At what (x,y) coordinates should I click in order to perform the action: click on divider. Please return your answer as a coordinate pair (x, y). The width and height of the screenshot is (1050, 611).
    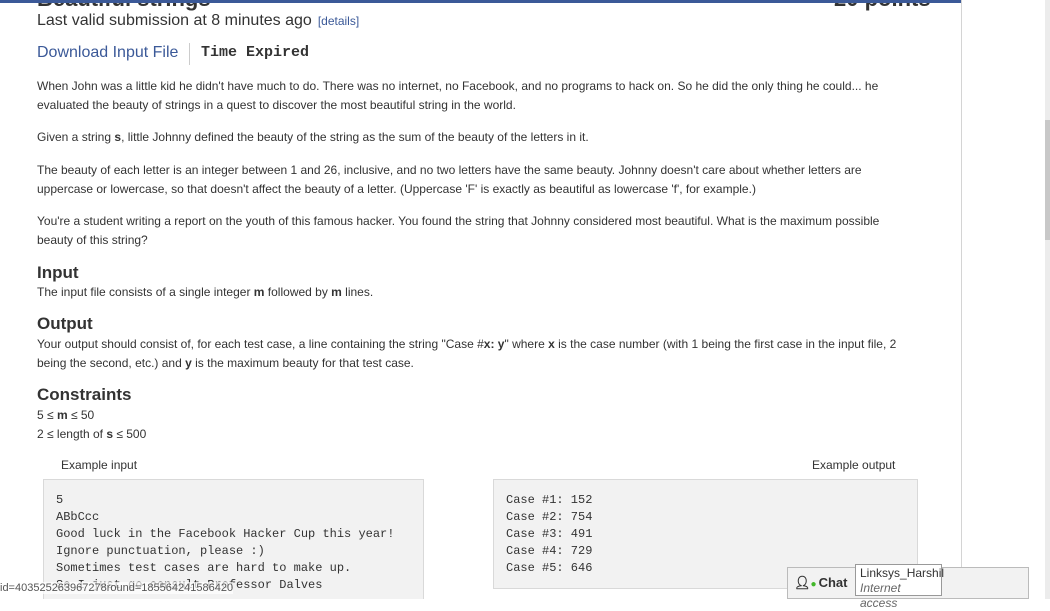
    Looking at the image, I should click on (189, 54).